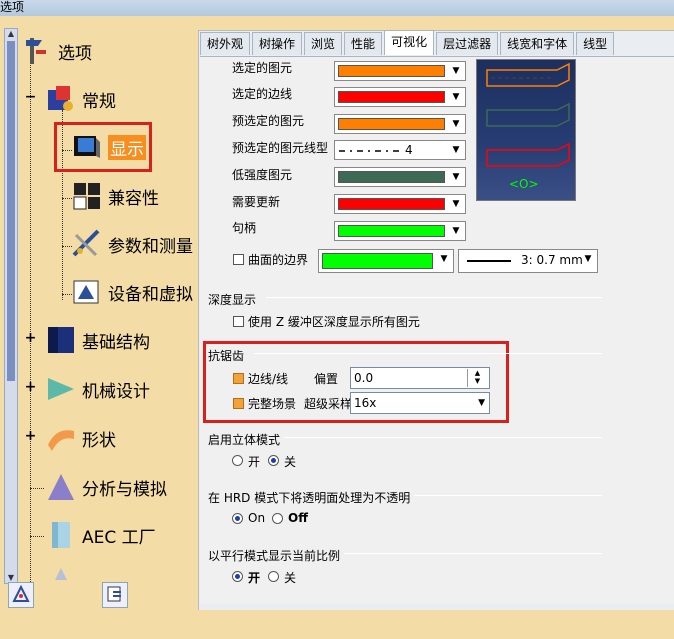 This screenshot has height=639, width=674. What do you see at coordinates (133, 198) in the screenshot?
I see `tree-item-label: 兼容性` at bounding box center [133, 198].